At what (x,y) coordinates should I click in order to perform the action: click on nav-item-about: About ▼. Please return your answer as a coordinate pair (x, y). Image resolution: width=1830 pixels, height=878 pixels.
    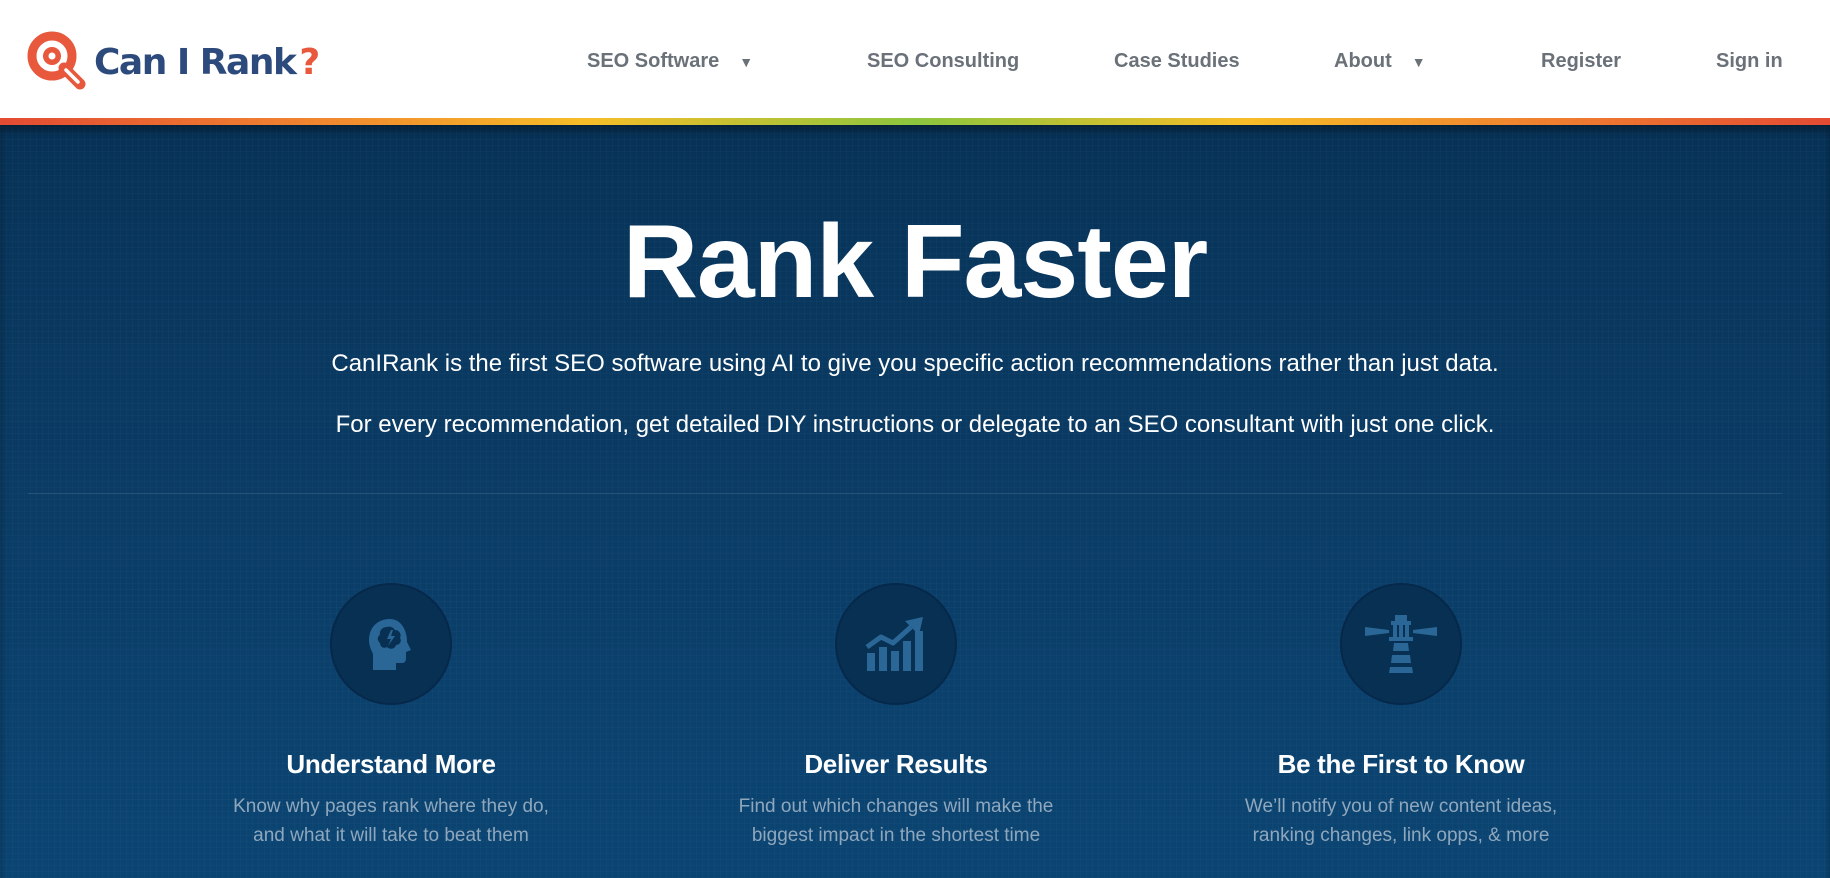
    Looking at the image, I should click on (1380, 61).